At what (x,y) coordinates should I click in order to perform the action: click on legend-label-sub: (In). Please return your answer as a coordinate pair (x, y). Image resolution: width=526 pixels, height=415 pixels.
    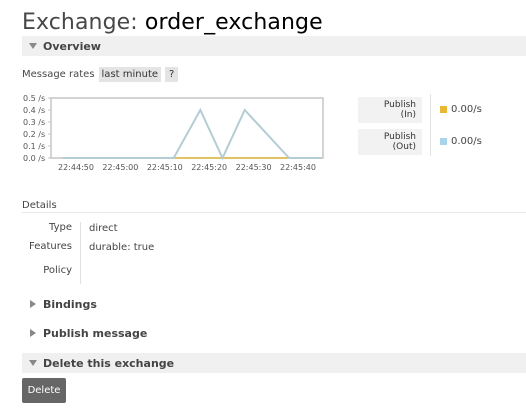
    Looking at the image, I should click on (408, 115).